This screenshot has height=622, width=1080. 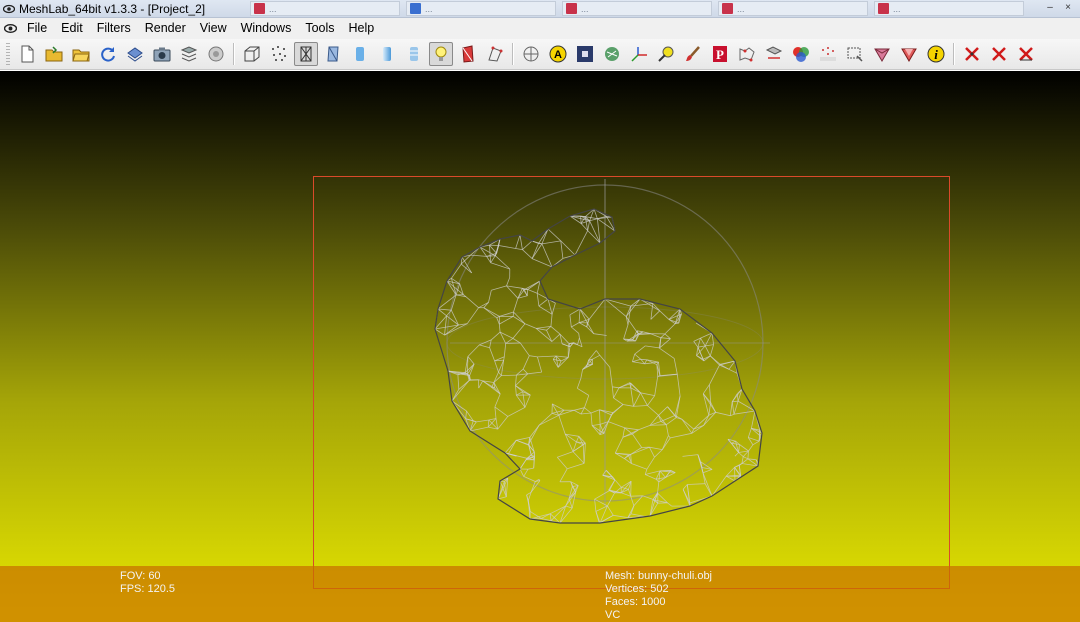 What do you see at coordinates (639, 54) in the screenshot?
I see `axis-icon` at bounding box center [639, 54].